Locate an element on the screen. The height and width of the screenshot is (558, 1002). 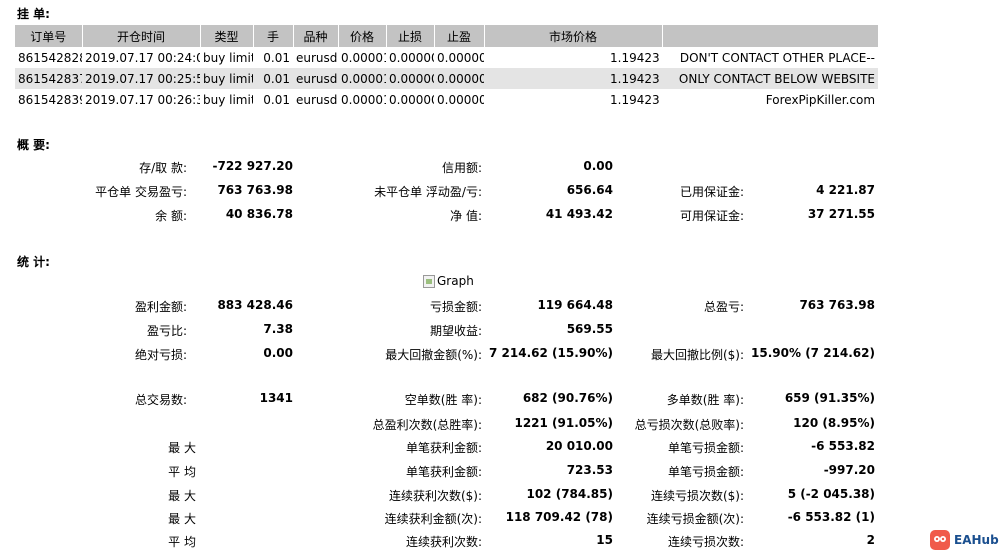
col-header-market-price: 市场价格 is located at coordinates (573, 36).